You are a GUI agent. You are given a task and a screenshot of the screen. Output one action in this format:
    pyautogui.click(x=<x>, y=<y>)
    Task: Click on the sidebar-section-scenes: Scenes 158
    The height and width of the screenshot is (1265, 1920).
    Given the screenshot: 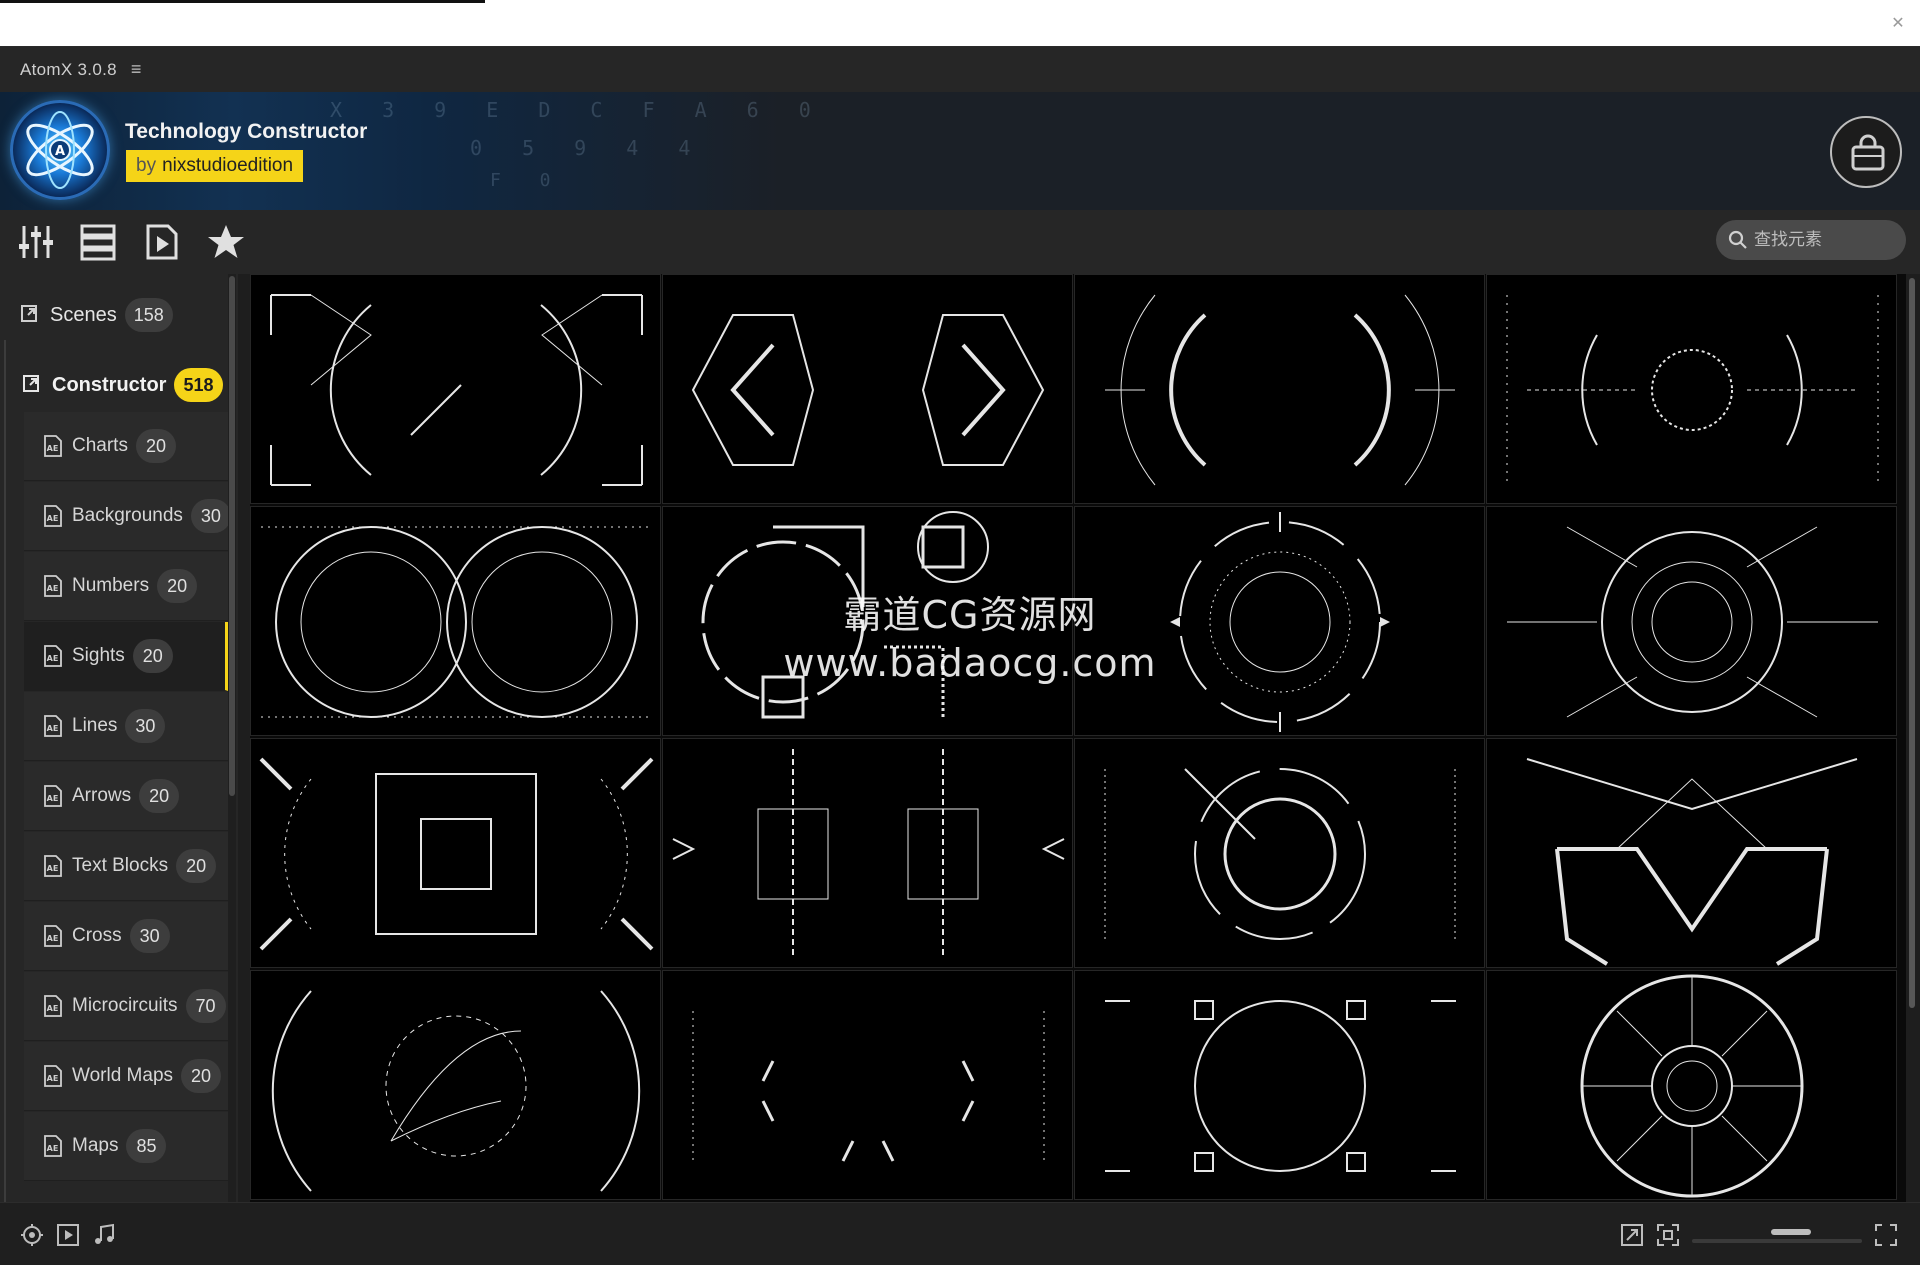 What is the action you would take?
    pyautogui.click(x=114, y=315)
    